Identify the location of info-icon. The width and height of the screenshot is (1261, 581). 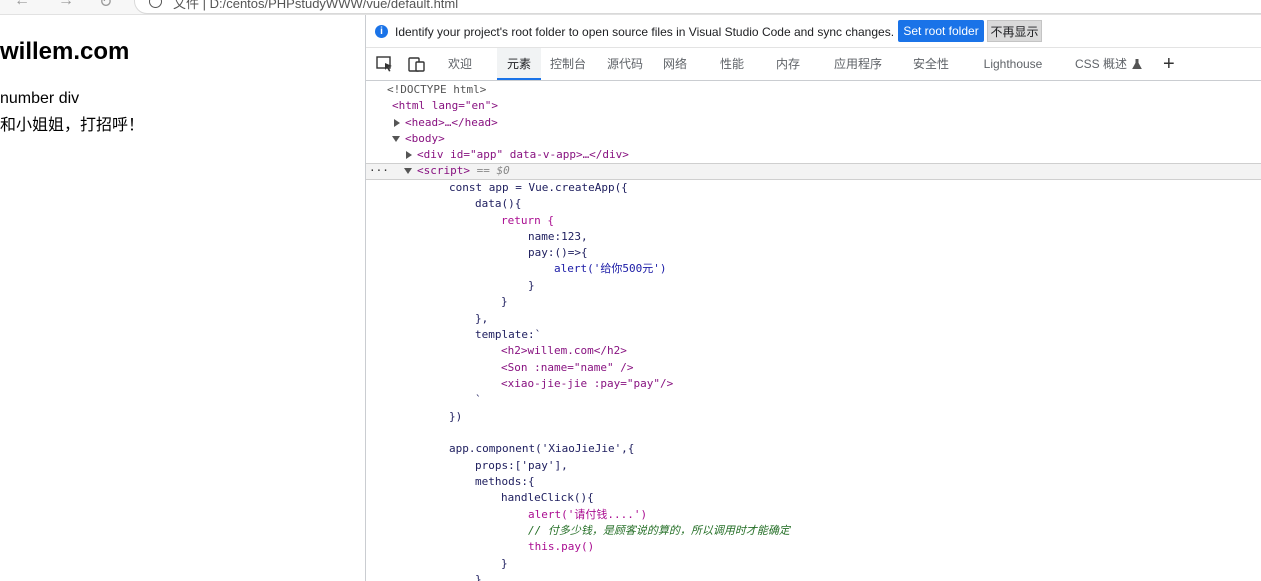
(155, 4).